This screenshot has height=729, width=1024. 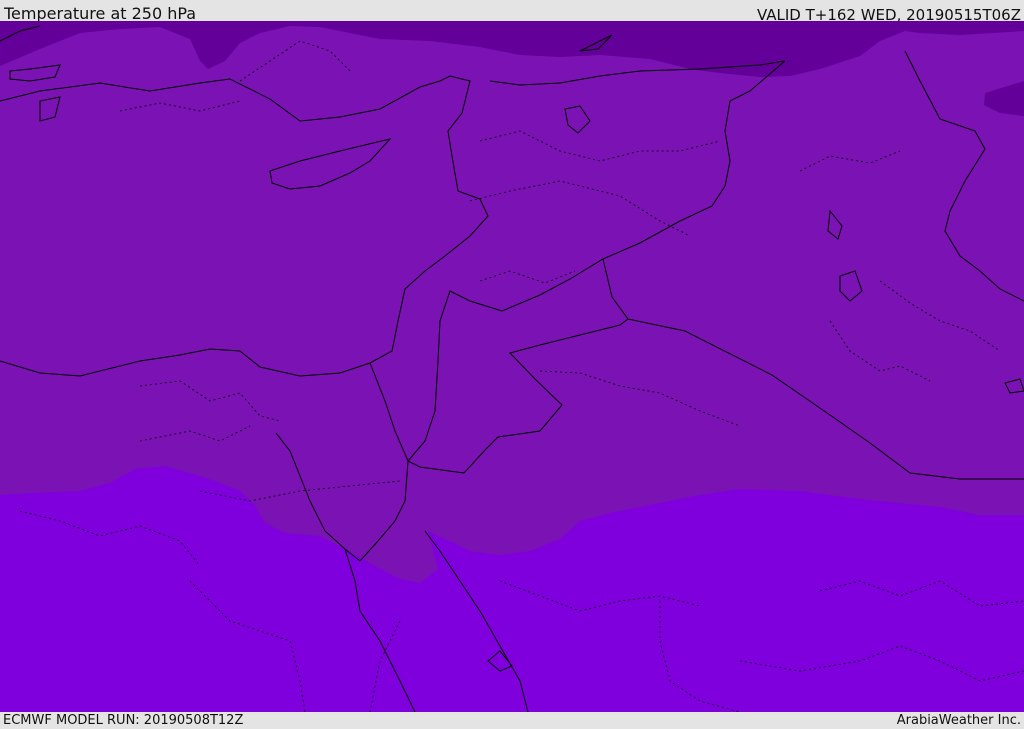 I want to click on model-run-label: ECMWF MODEL RUN: 20190508T12Z, so click(x=123, y=720).